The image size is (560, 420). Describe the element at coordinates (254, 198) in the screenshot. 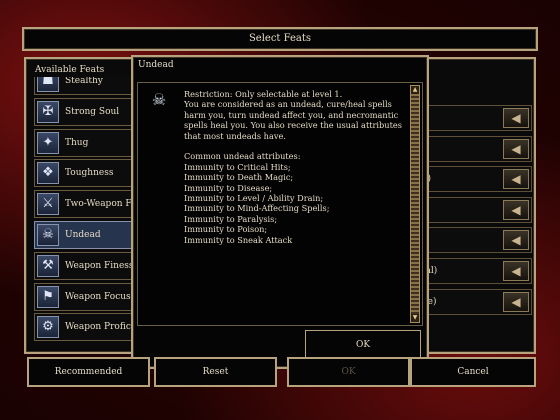

I see `description-line: Immunity to Level / Ability Drain;` at that location.